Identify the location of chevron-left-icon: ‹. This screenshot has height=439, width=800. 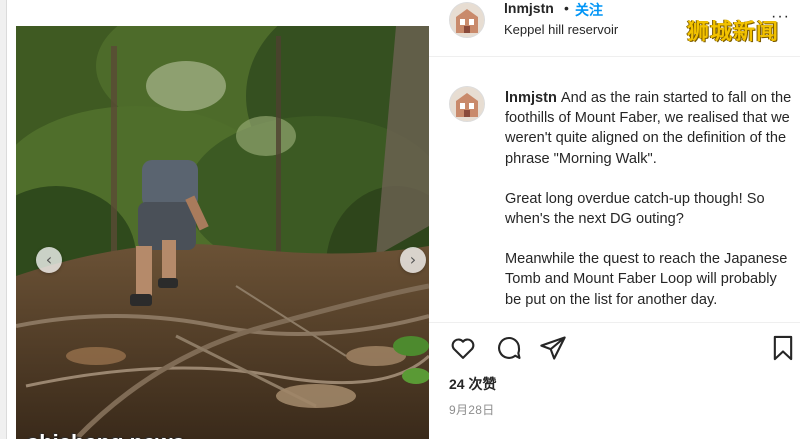
(49, 259).